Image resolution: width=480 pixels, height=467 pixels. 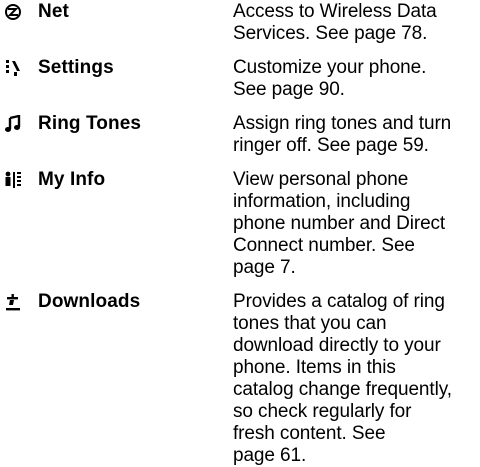 What do you see at coordinates (342, 123) in the screenshot?
I see `description-line: Assign ring tones and turn` at bounding box center [342, 123].